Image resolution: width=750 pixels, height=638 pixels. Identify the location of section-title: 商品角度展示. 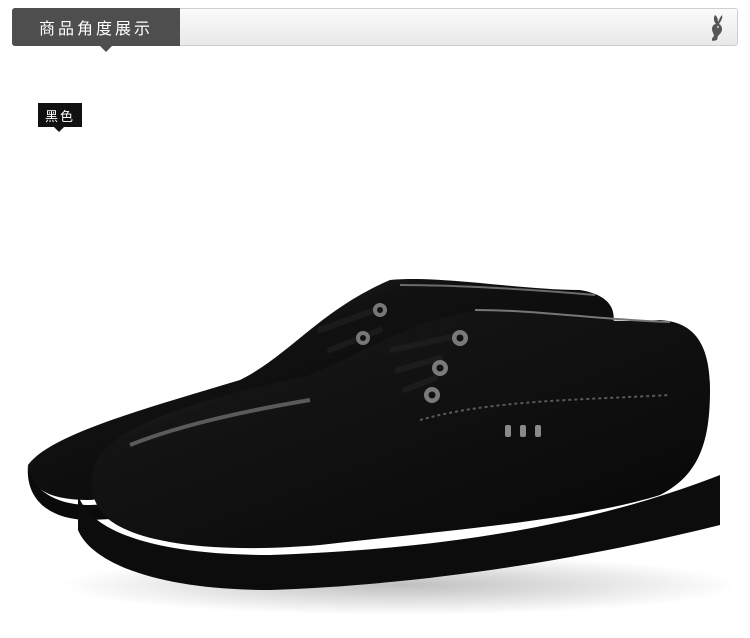
(96, 30).